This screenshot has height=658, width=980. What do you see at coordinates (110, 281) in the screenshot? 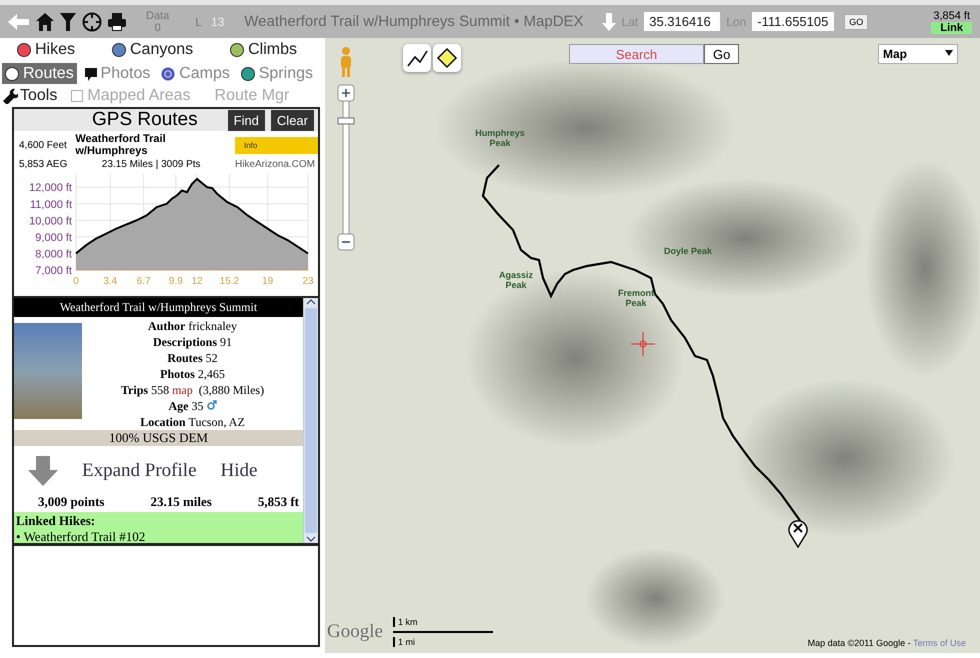
I see `x-tick-label: 3.4` at bounding box center [110, 281].